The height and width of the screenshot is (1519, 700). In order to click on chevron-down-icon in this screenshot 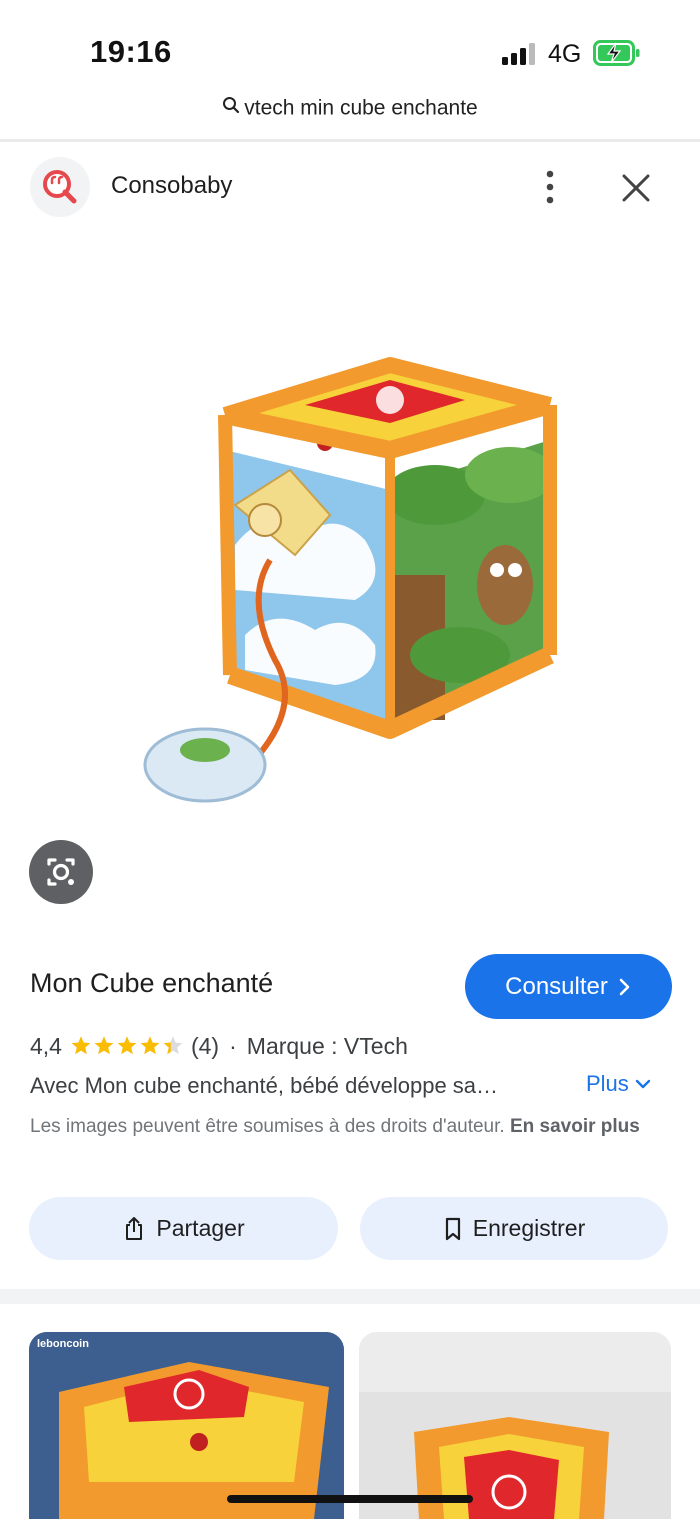, I will do `click(642, 1084)`.